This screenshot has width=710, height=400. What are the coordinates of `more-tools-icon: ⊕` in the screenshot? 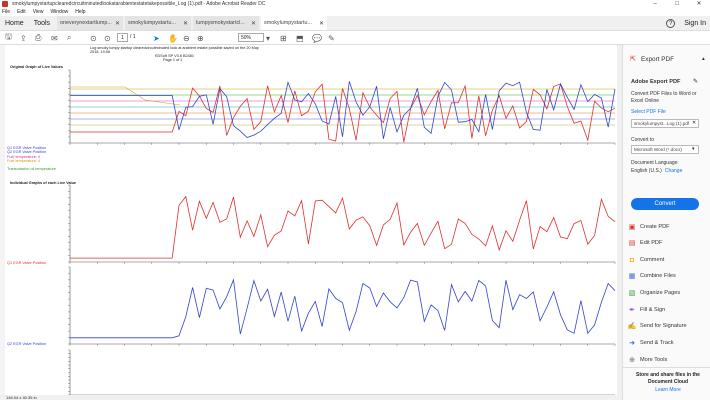 It's located at (632, 360).